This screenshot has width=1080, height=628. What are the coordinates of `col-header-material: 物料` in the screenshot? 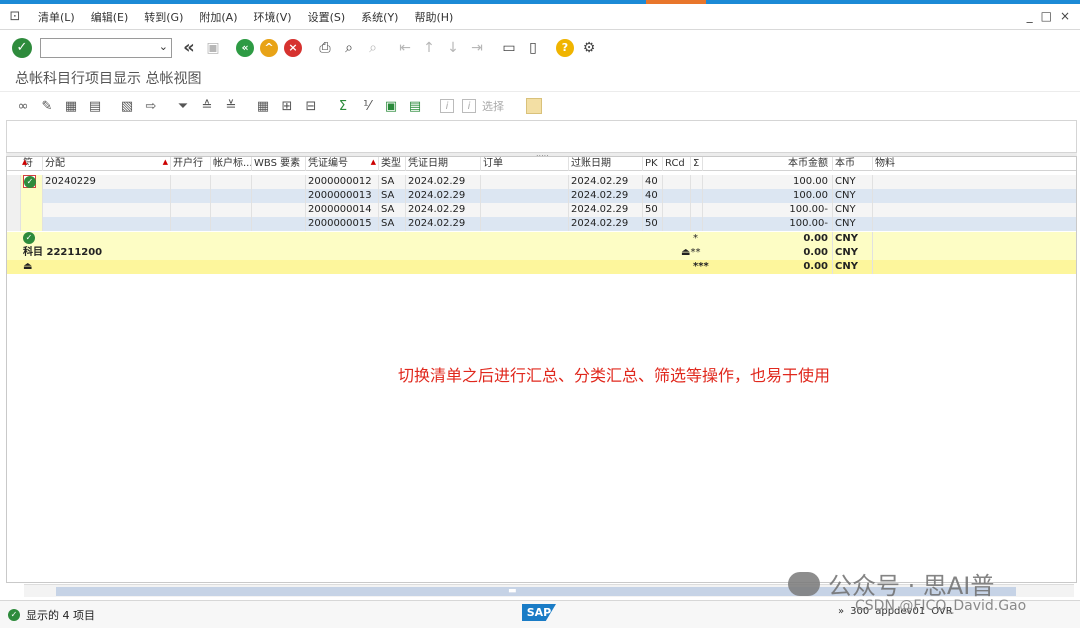 It's located at (974, 164).